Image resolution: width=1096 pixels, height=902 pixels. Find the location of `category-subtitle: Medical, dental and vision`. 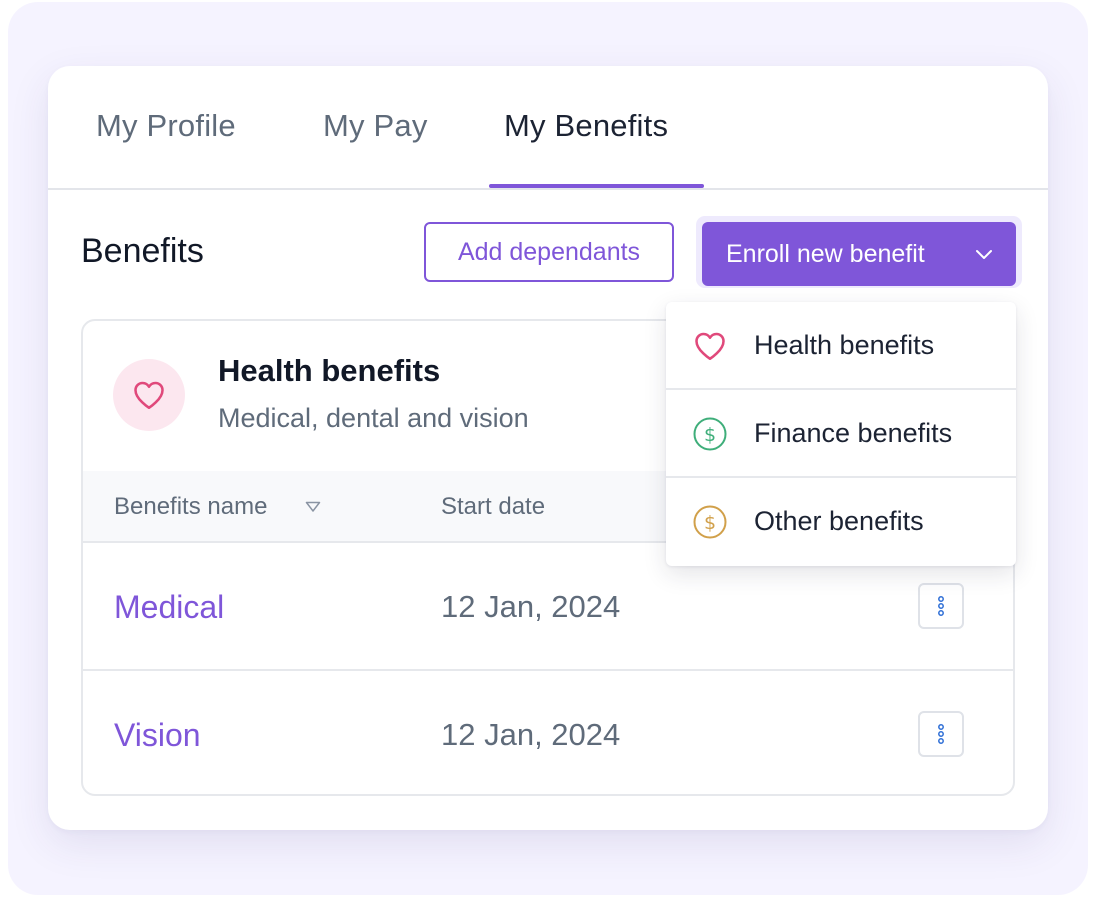

category-subtitle: Medical, dental and vision is located at coordinates (373, 418).